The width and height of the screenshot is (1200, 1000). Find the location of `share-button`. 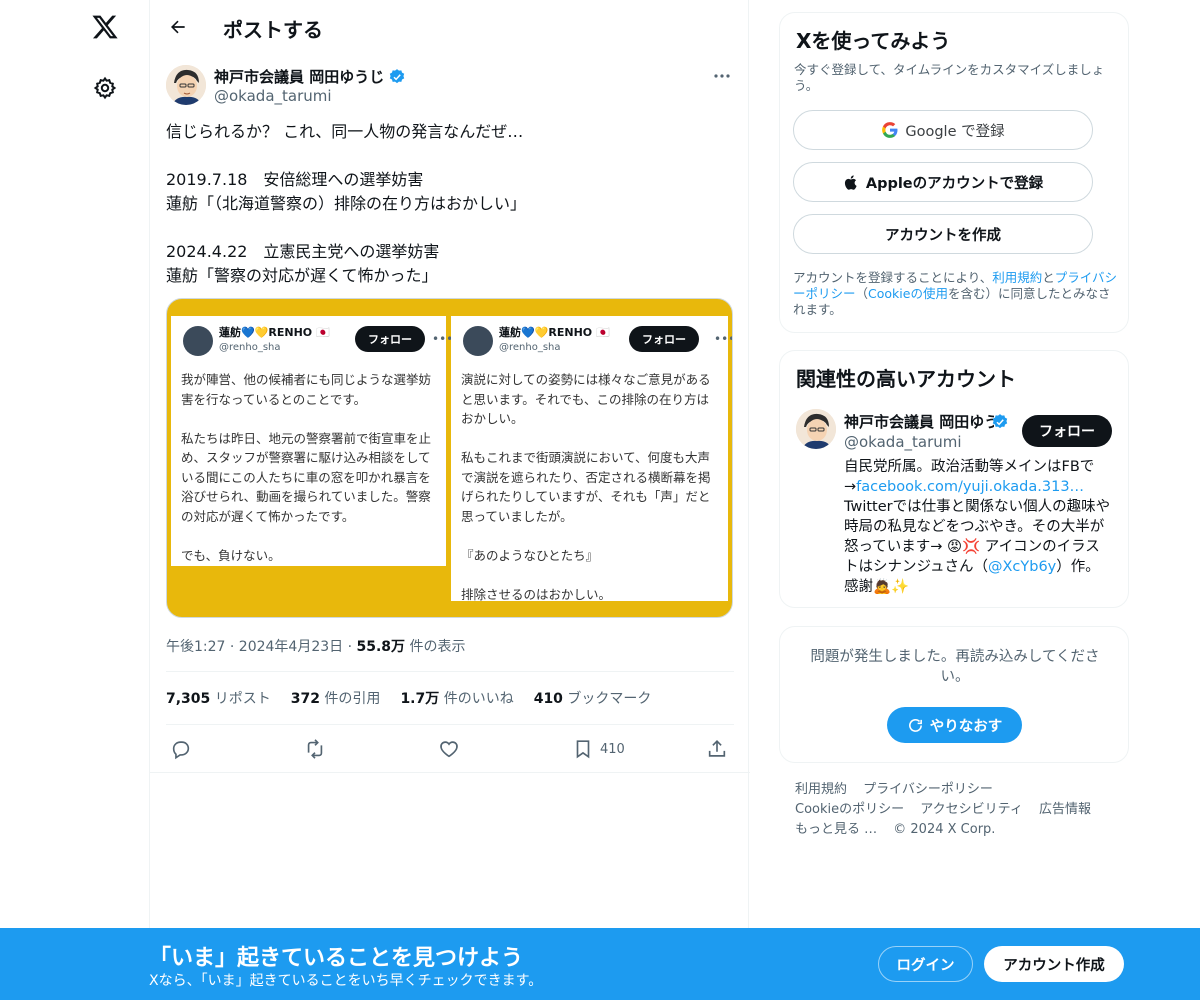

share-button is located at coordinates (717, 749).